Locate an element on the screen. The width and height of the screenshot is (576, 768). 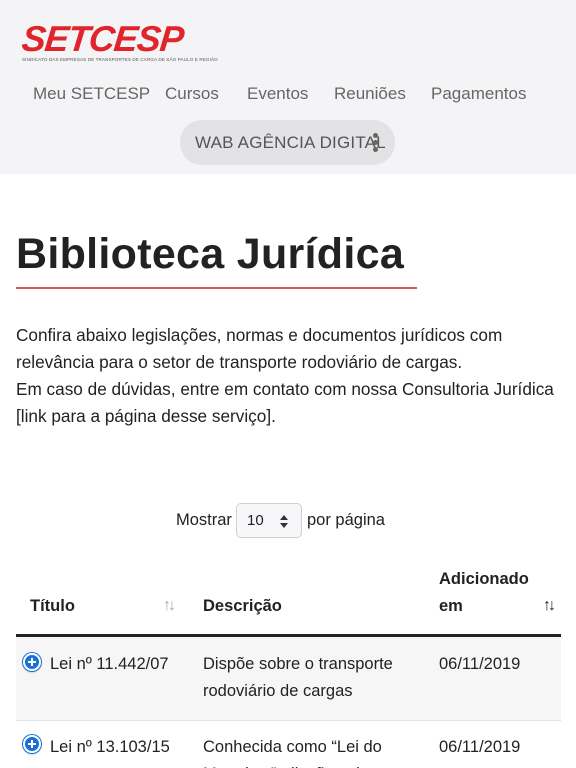
column-header-adicionado-em: Adicionado em is located at coordinates (486, 593).